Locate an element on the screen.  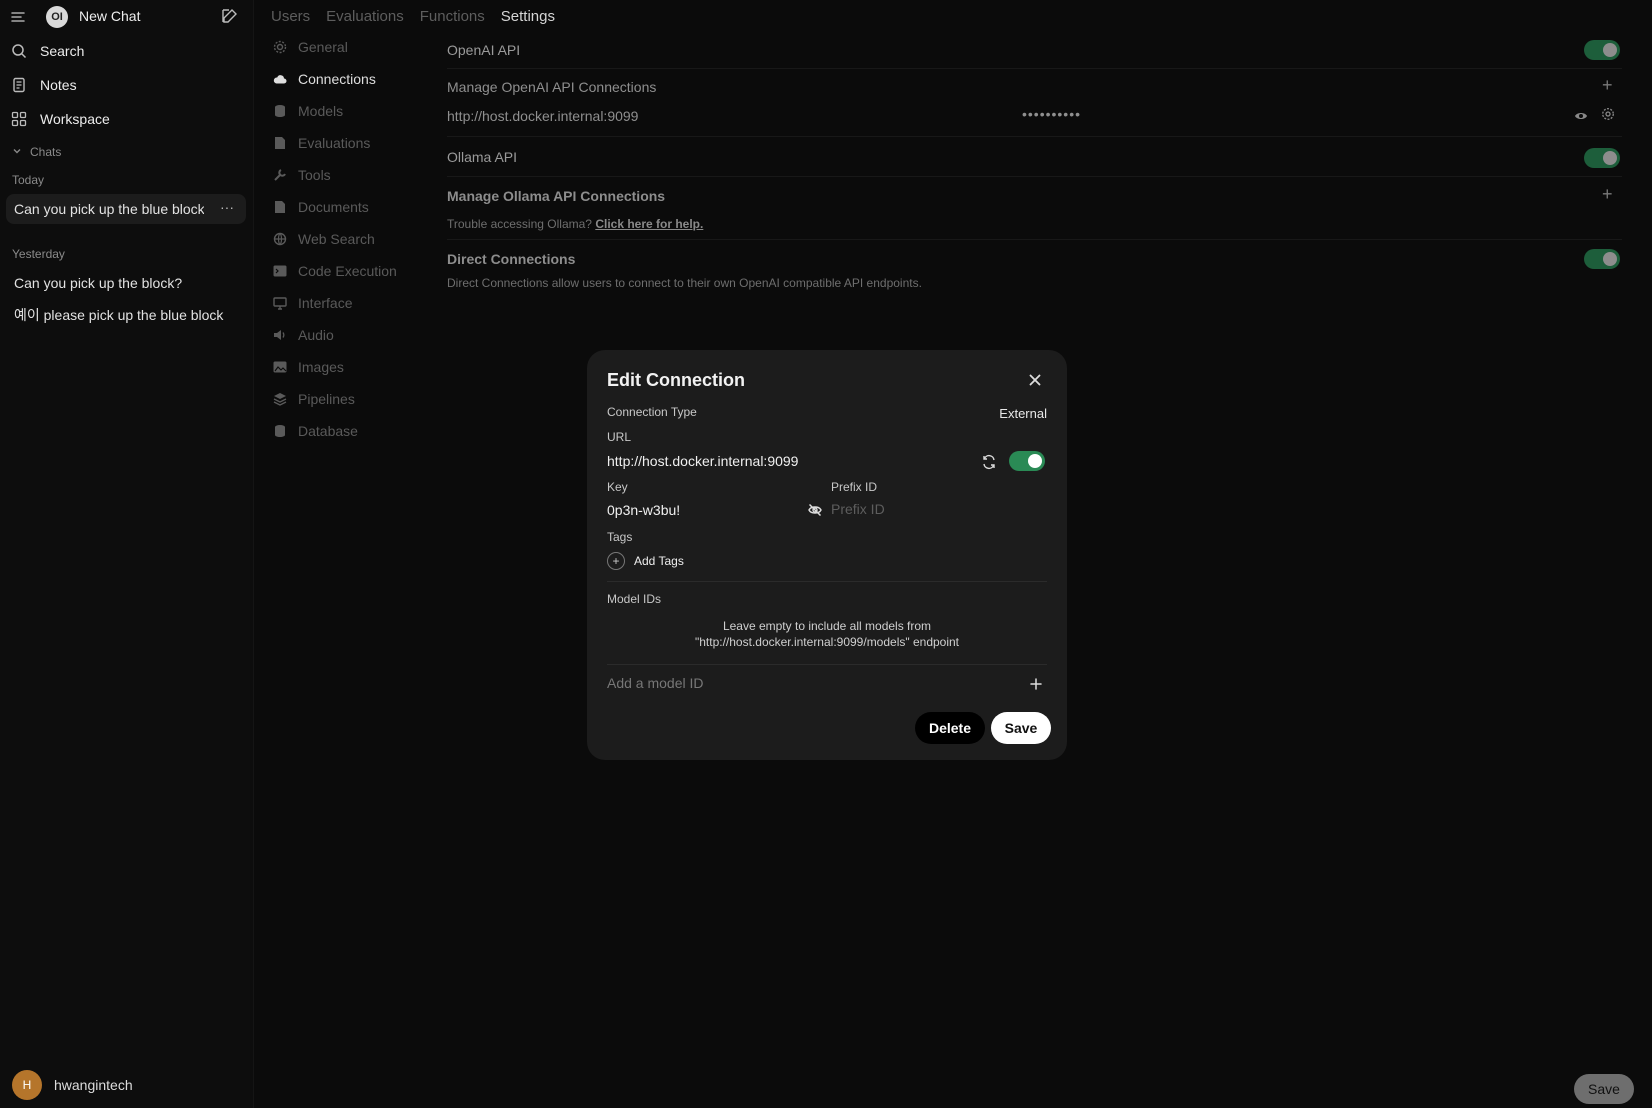
connection-type-label: Connection Type is located at coordinates (652, 412).